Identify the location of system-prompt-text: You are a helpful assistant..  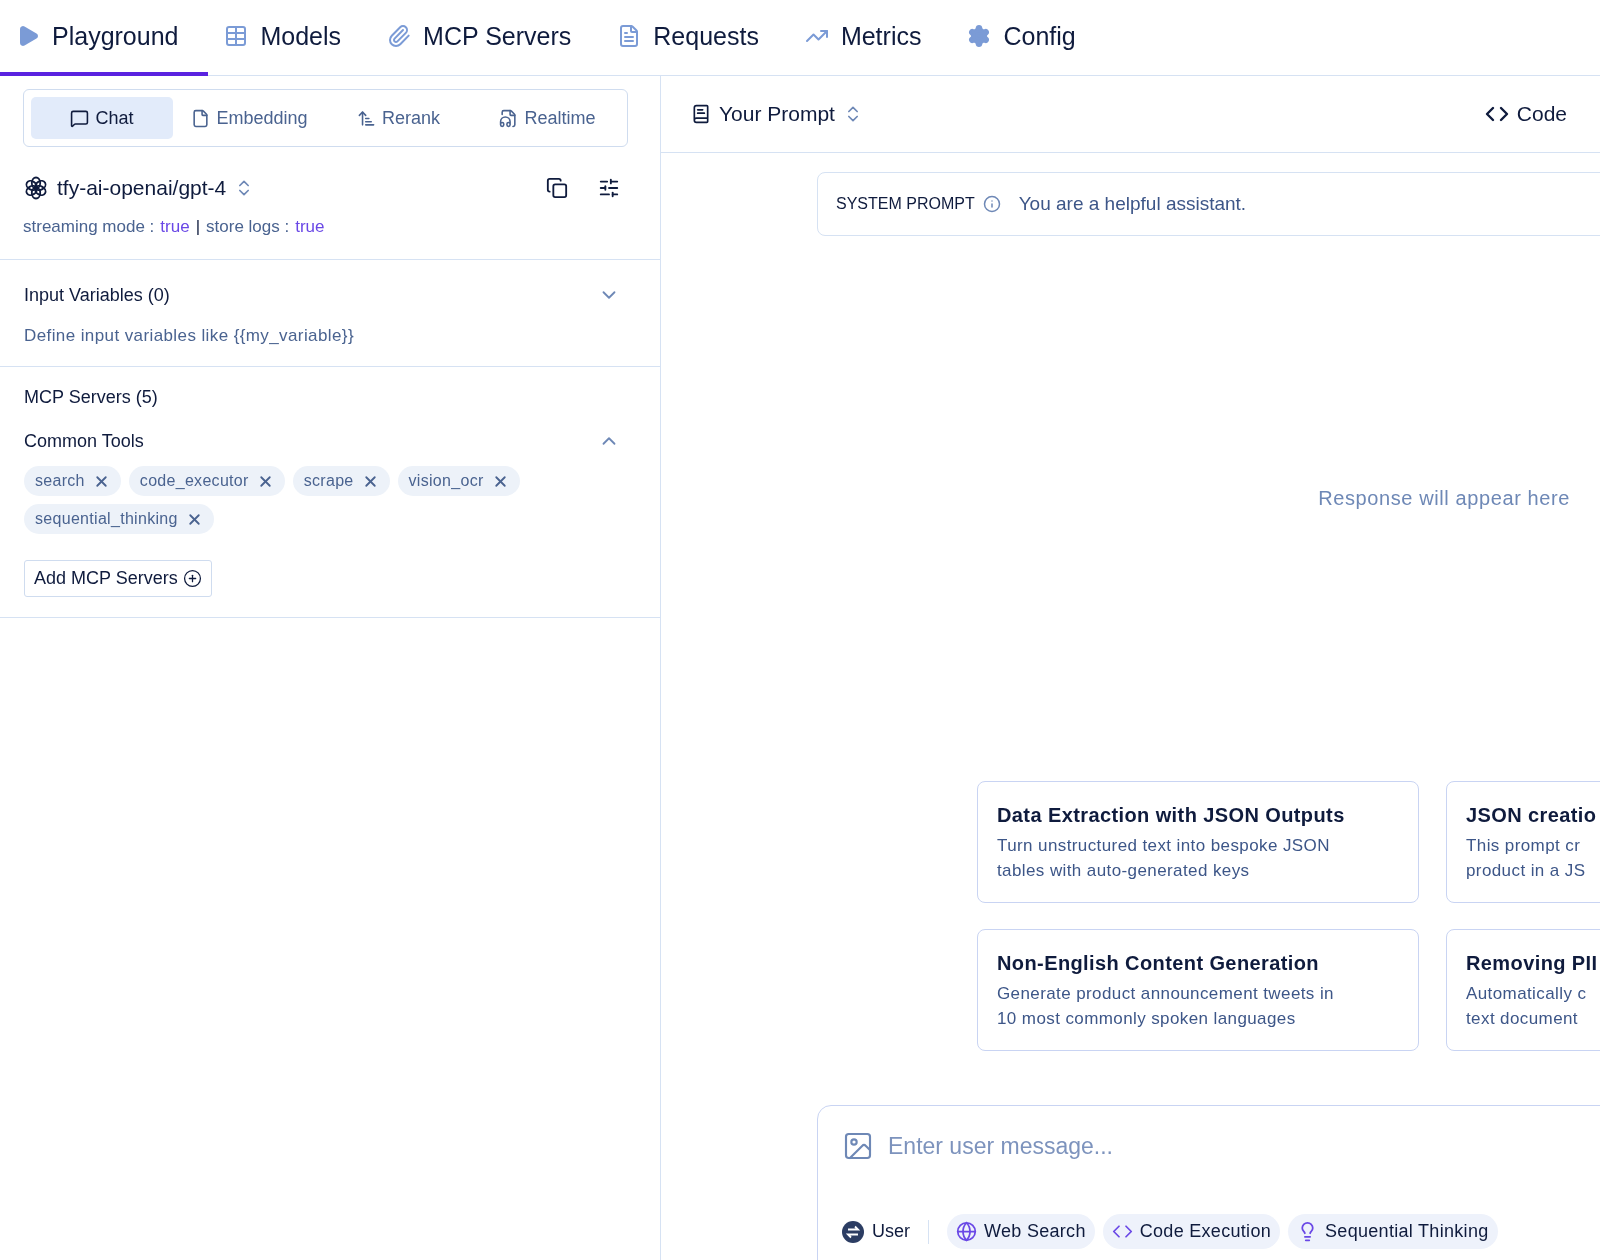
(1132, 204).